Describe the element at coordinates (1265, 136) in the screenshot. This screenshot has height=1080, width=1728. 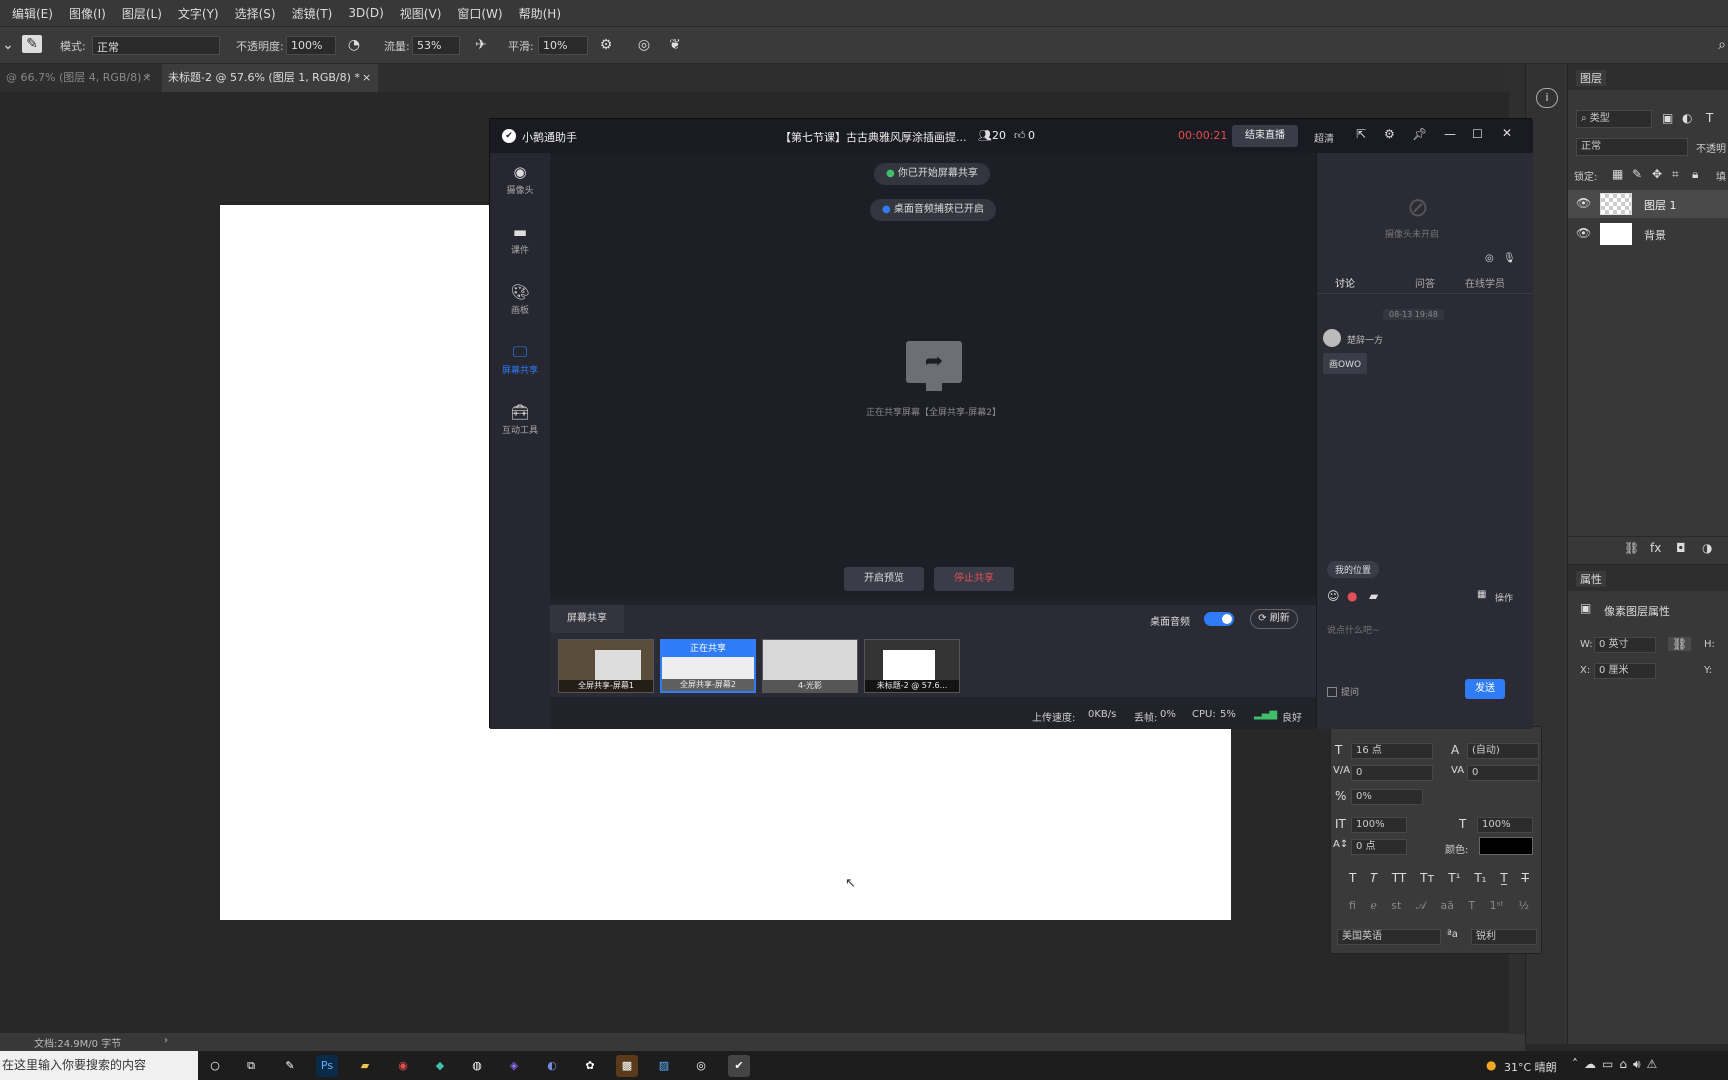
I see `end-live-button: 结束直播` at that location.